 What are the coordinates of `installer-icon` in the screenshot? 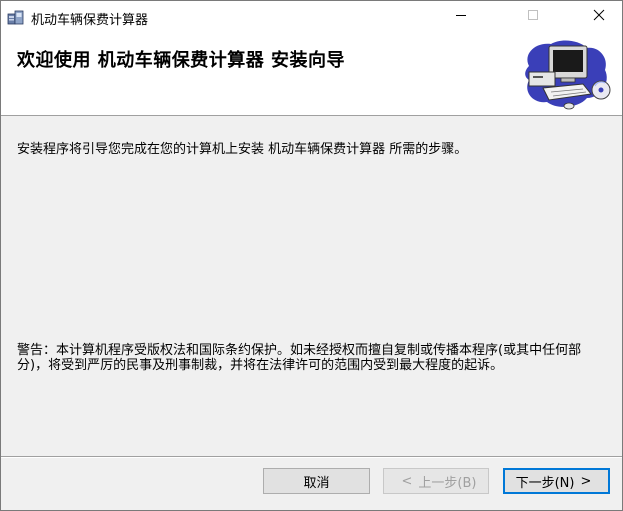 It's located at (16, 17).